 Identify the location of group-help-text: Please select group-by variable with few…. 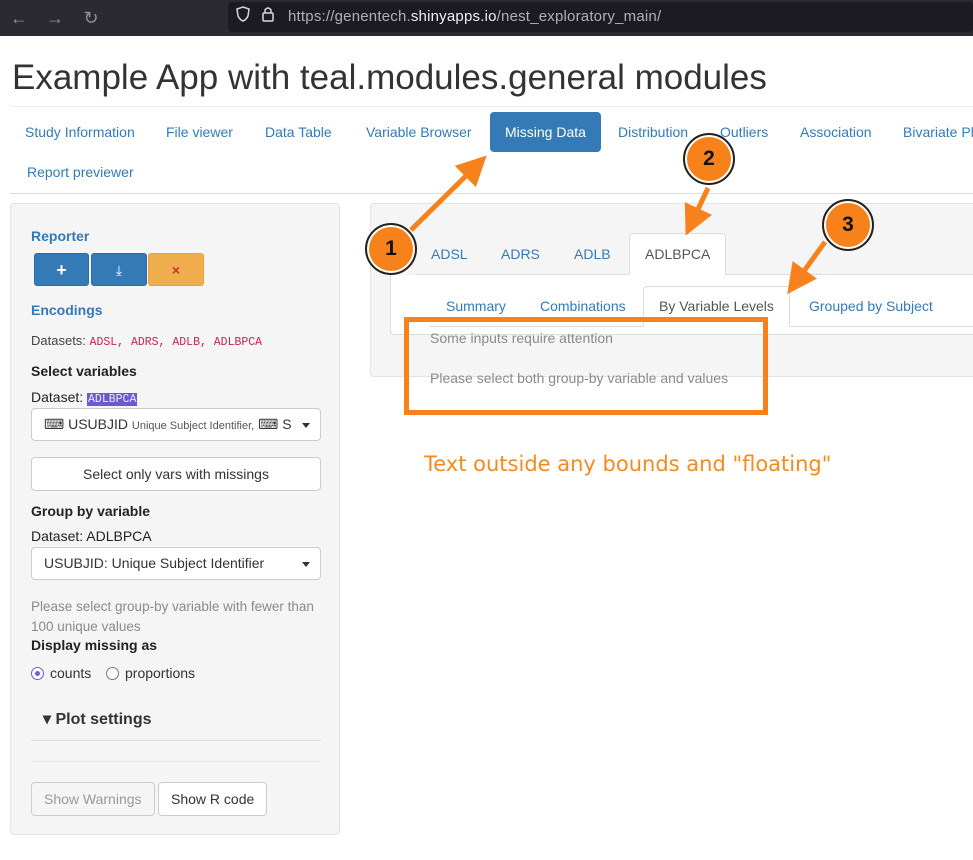
(172, 616).